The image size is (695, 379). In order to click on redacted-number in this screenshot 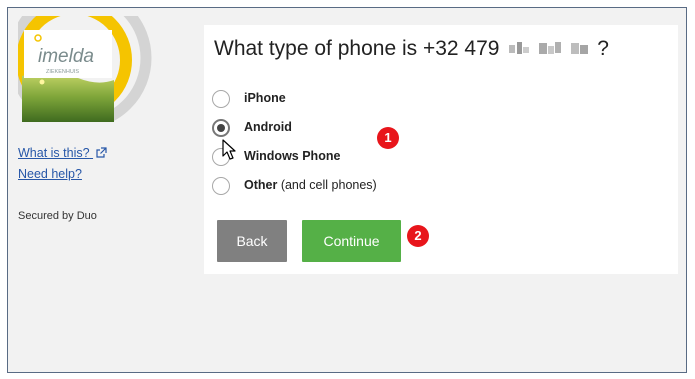, I will do `click(549, 48)`.